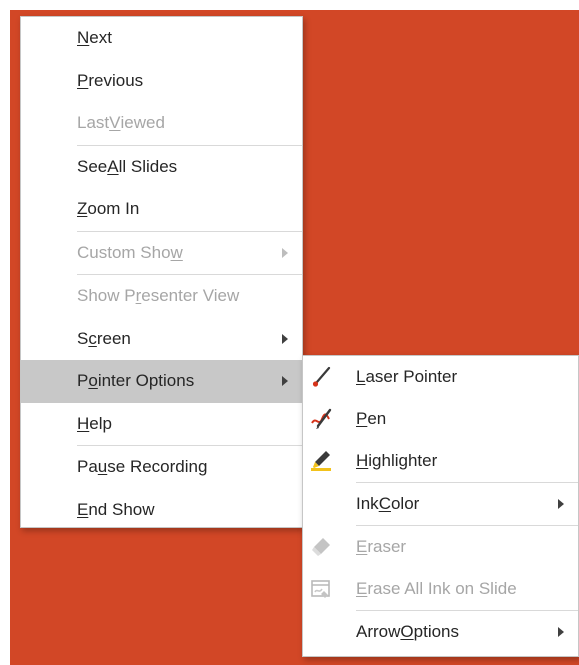 This screenshot has width=579, height=665. Describe the element at coordinates (124, 252) in the screenshot. I see `menu-item-label: Custom Sho` at that location.